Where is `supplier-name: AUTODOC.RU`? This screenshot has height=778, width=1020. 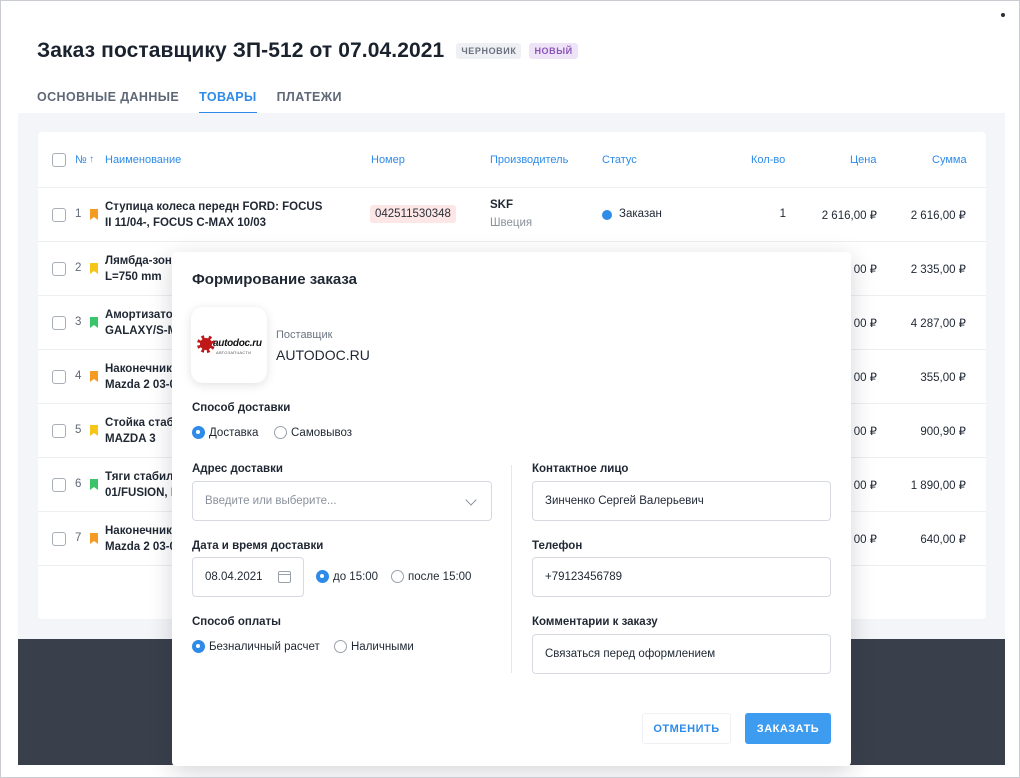 supplier-name: AUTODOC.RU is located at coordinates (323, 355).